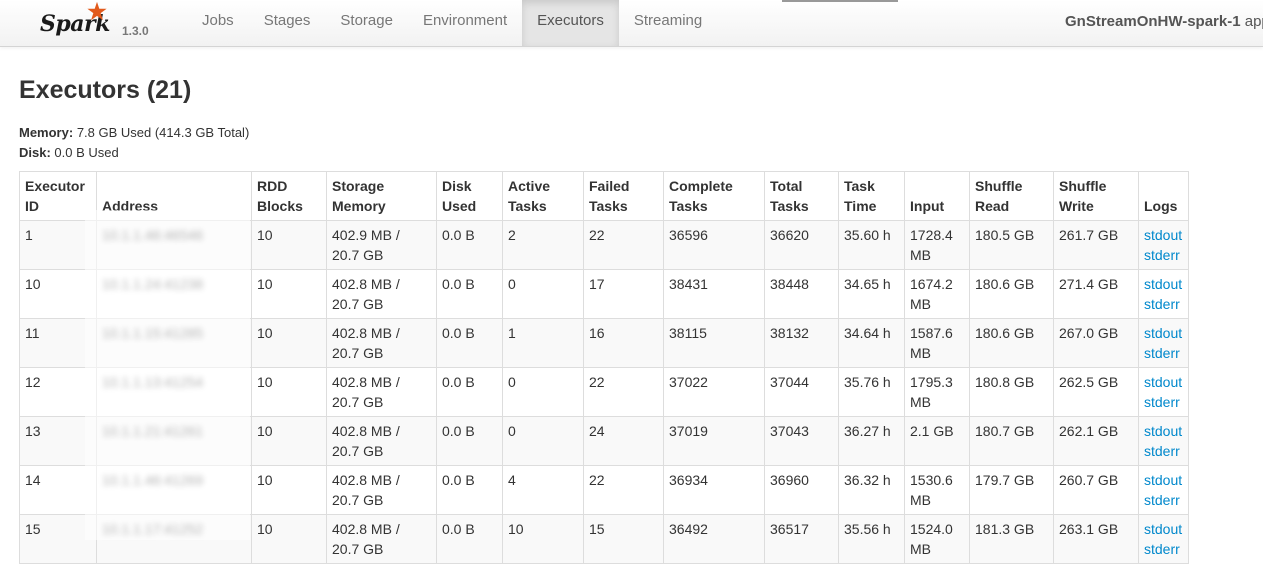  What do you see at coordinates (668, 23) in the screenshot?
I see `tab-streaming: Streaming` at bounding box center [668, 23].